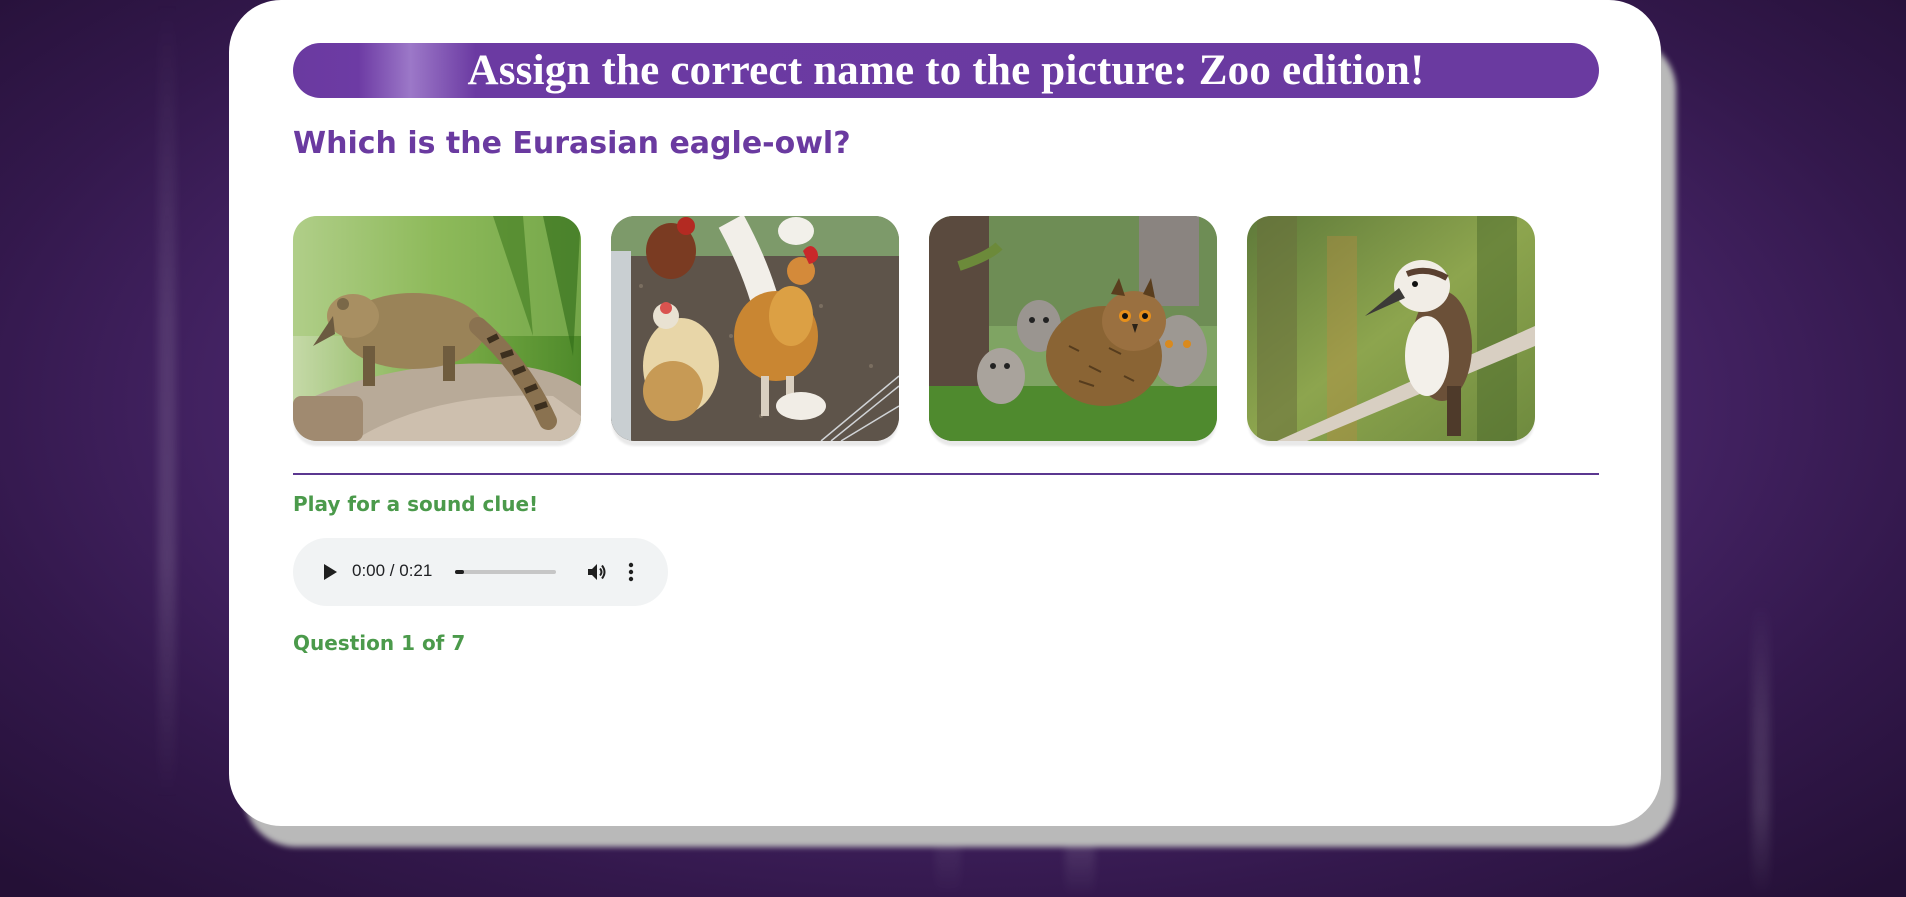 Image resolution: width=1906 pixels, height=897 pixels. Describe the element at coordinates (379, 643) in the screenshot. I see `question-progress: Question 1 of 7` at that location.